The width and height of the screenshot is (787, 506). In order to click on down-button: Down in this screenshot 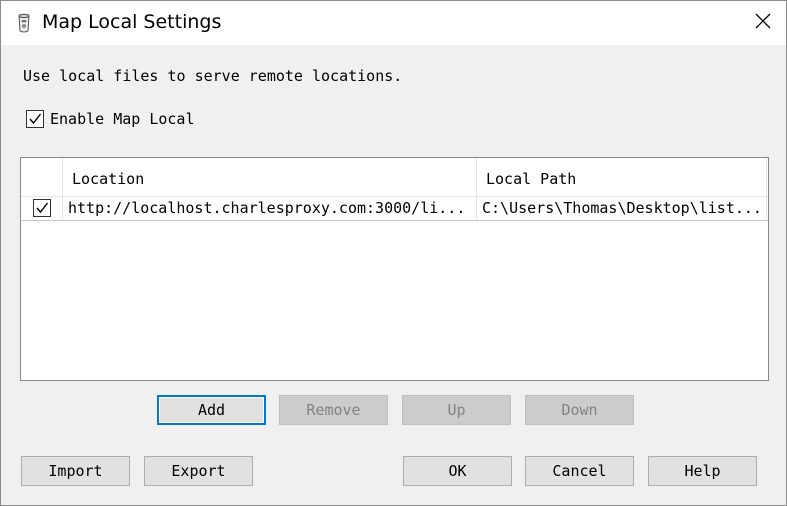, I will do `click(579, 410)`.